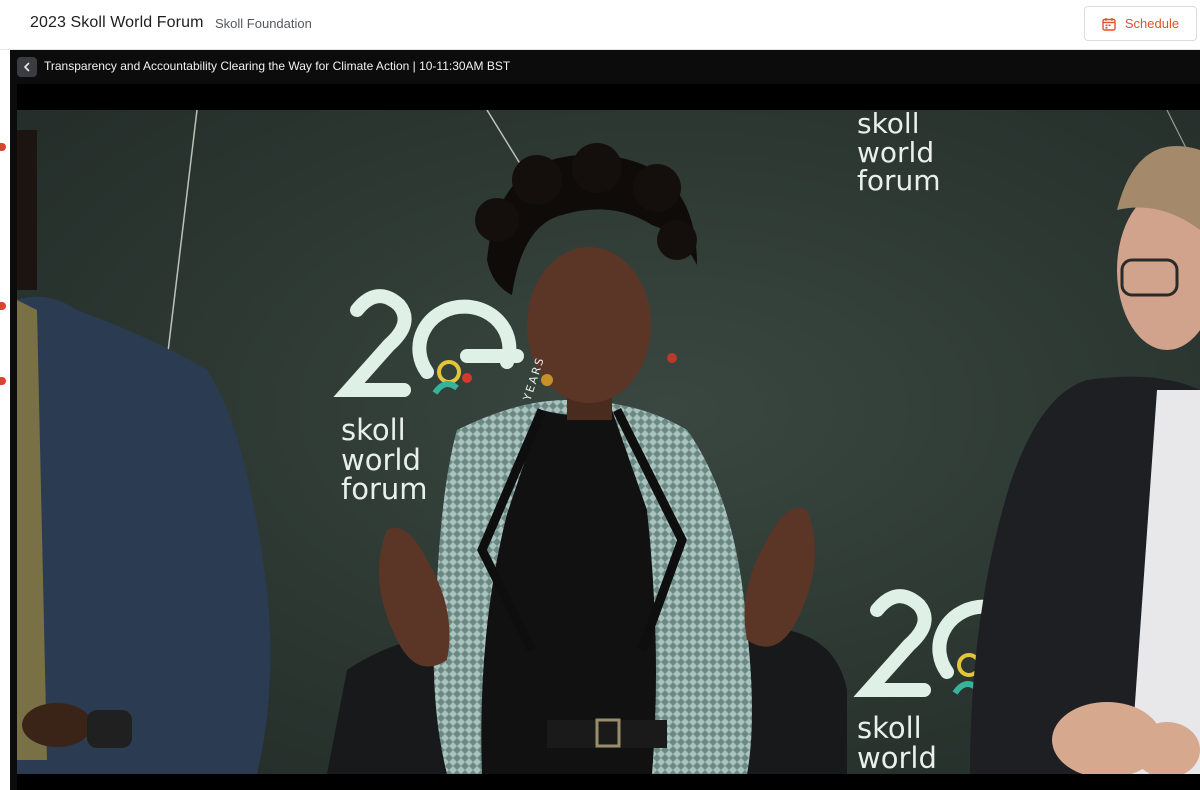 The height and width of the screenshot is (790, 1200). I want to click on calendar-icon, so click(1109, 24).